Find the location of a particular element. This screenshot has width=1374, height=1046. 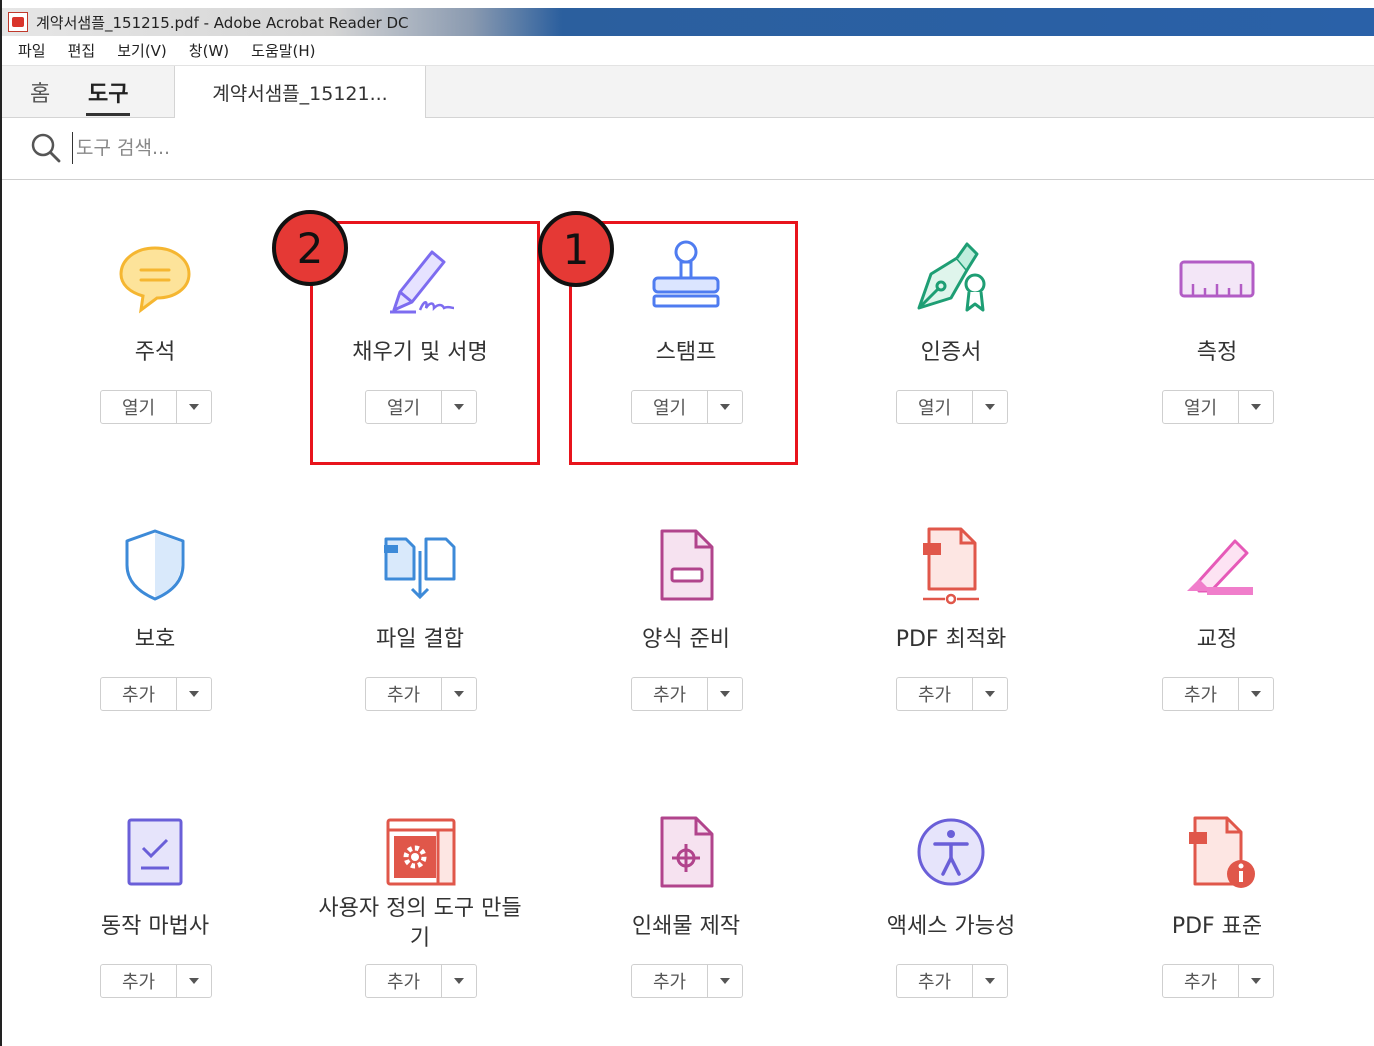

tool-action-wizard-button: 추가 is located at coordinates (156, 981).